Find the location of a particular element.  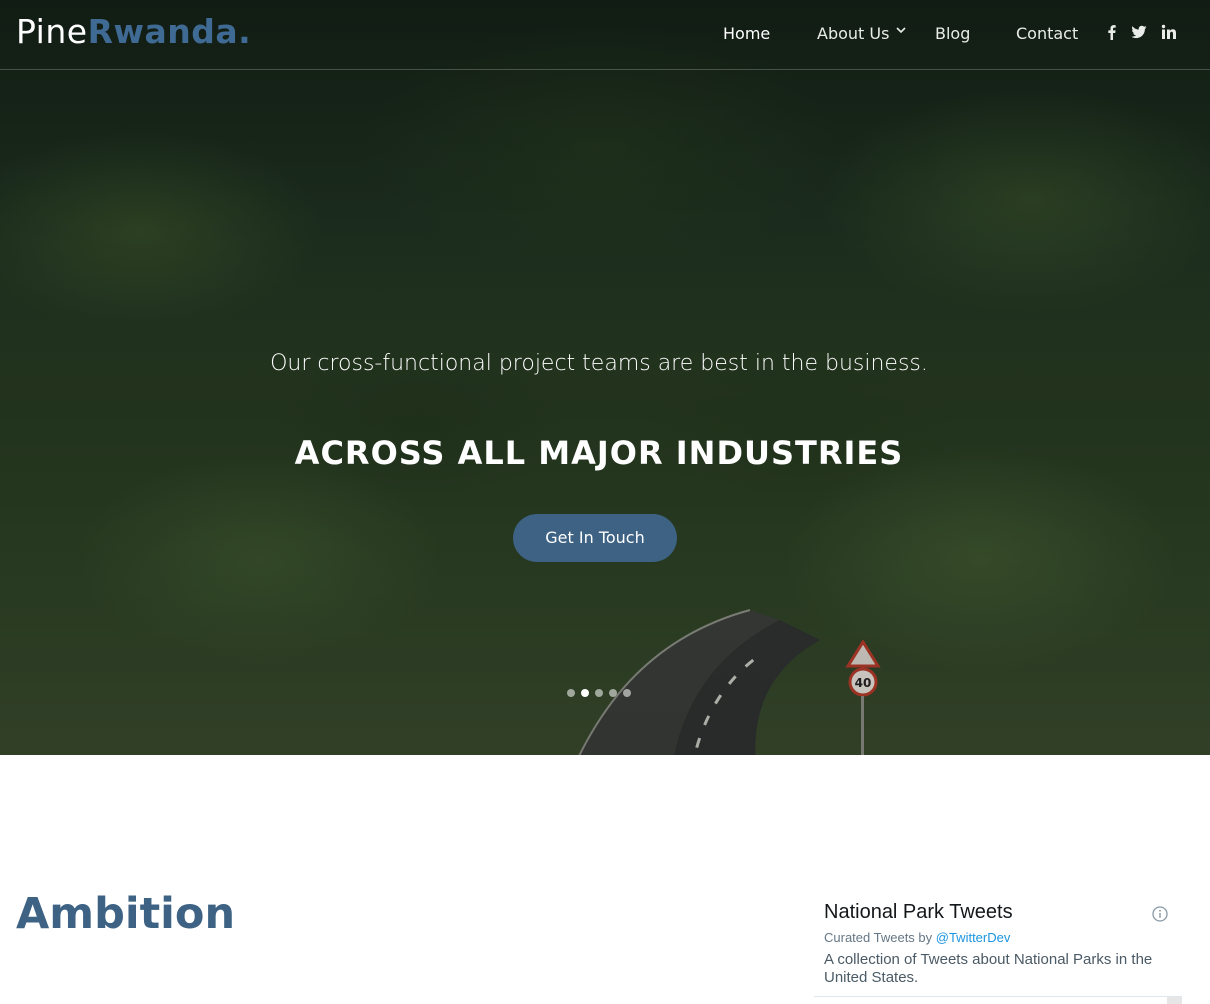

nav-about-us: About Us is located at coordinates (853, 34).